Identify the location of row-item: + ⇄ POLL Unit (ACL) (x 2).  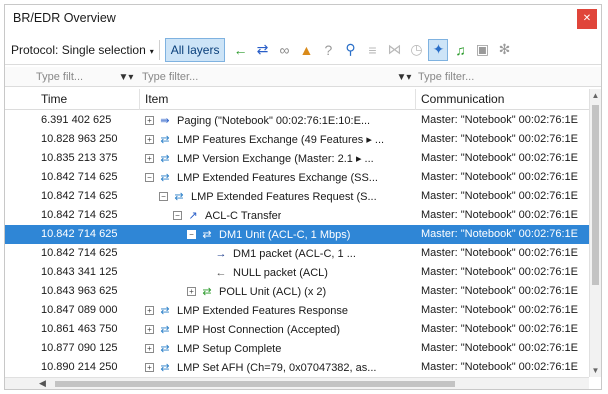
(281, 291).